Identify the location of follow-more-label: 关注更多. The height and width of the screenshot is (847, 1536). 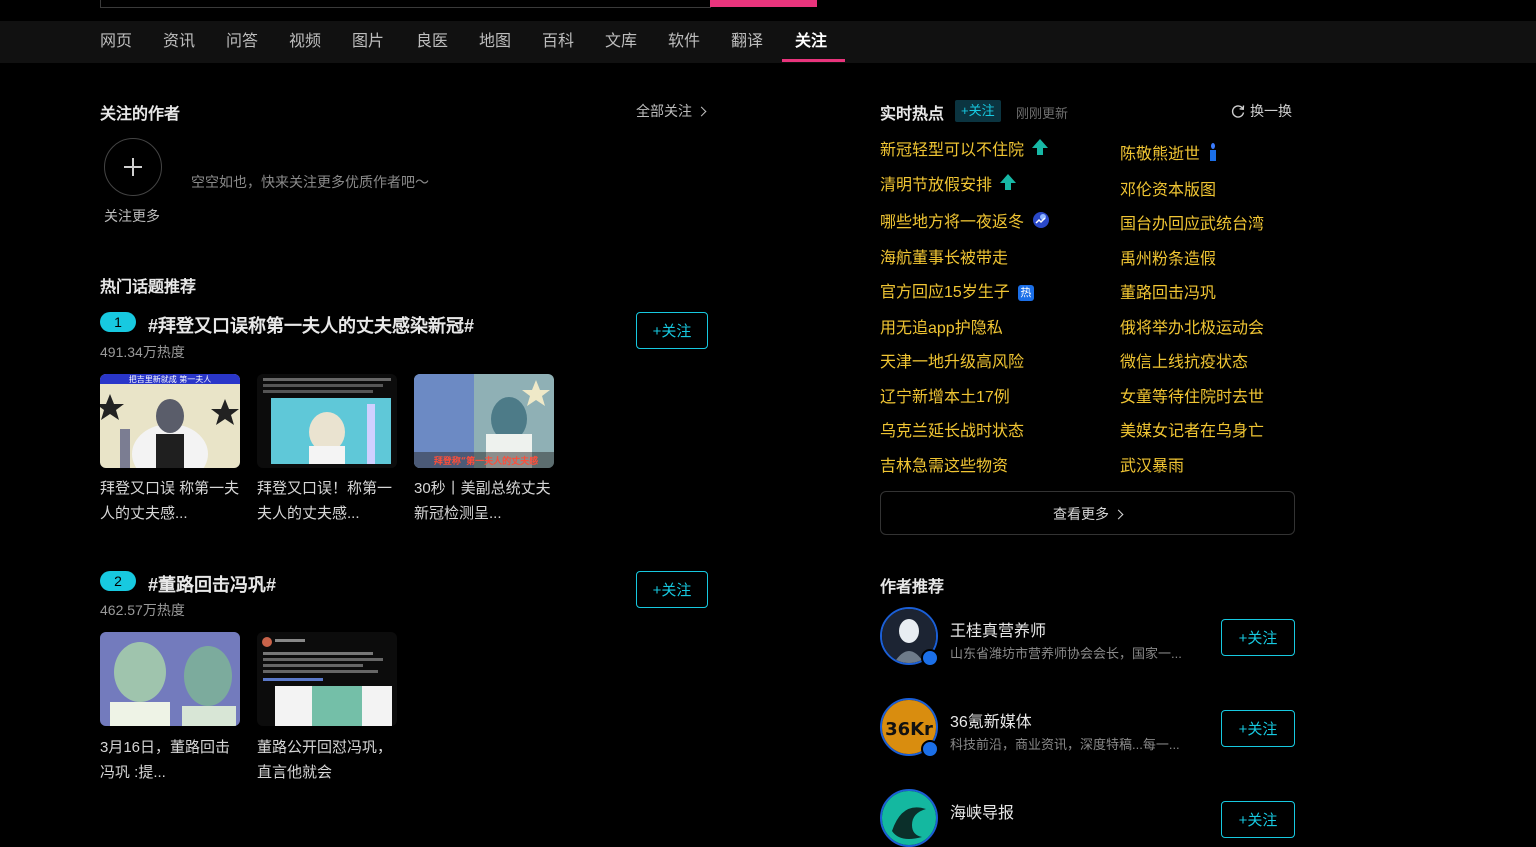
(132, 216).